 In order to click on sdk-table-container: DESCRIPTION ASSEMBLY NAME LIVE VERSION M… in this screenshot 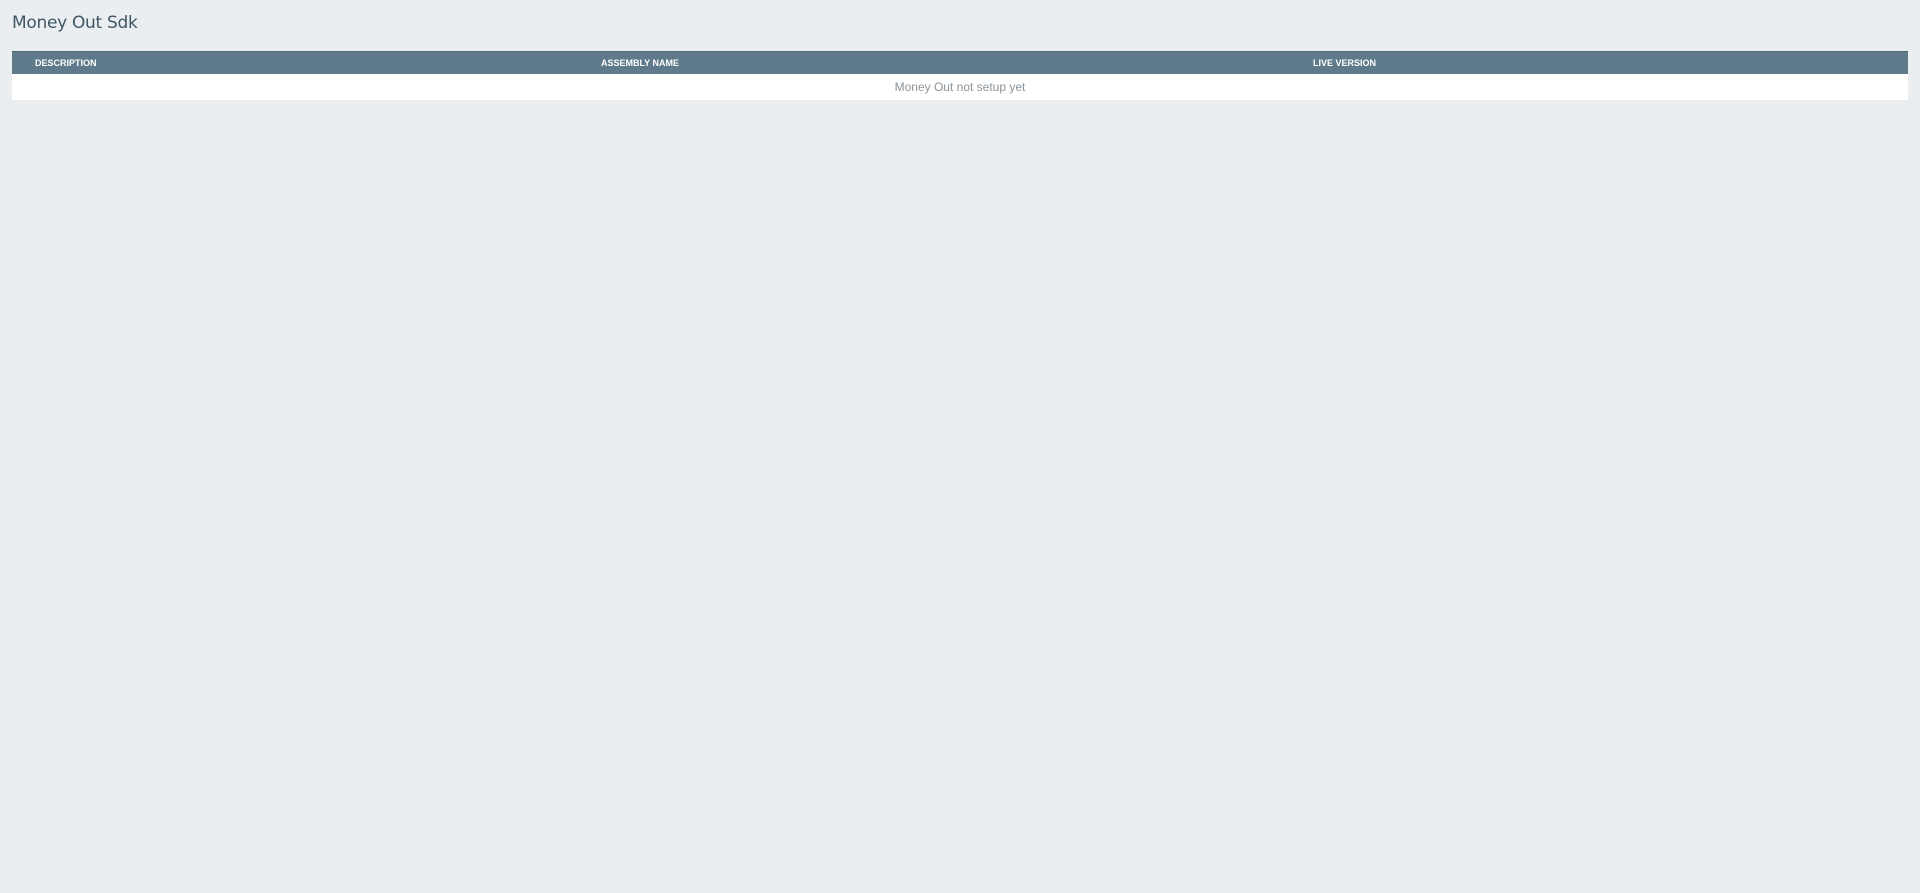, I will do `click(960, 75)`.